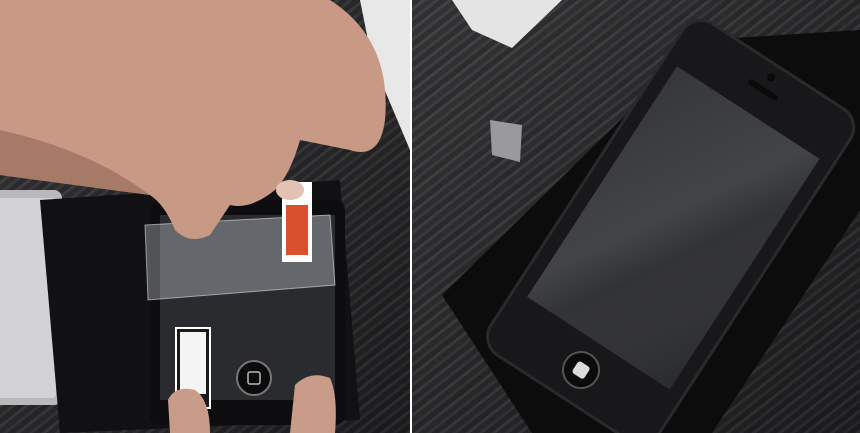 This screenshot has height=433, width=860. What do you see at coordinates (506, 141) in the screenshot?
I see `peel-tab` at bounding box center [506, 141].